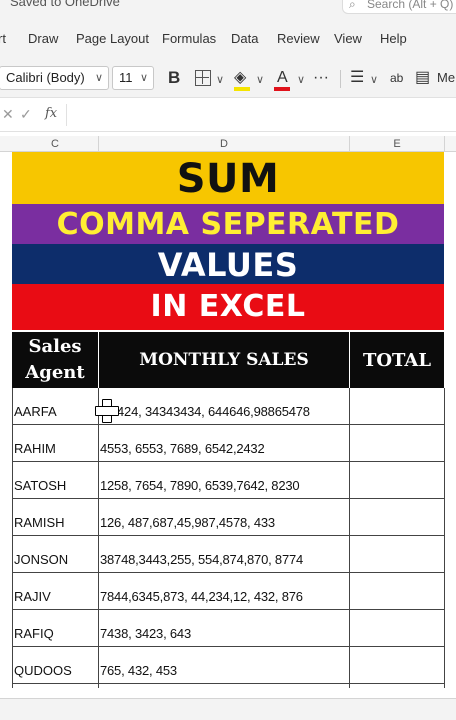 Image resolution: width=456 pixels, height=720 pixels. What do you see at coordinates (260, 115) in the screenshot?
I see `formula-input` at bounding box center [260, 115].